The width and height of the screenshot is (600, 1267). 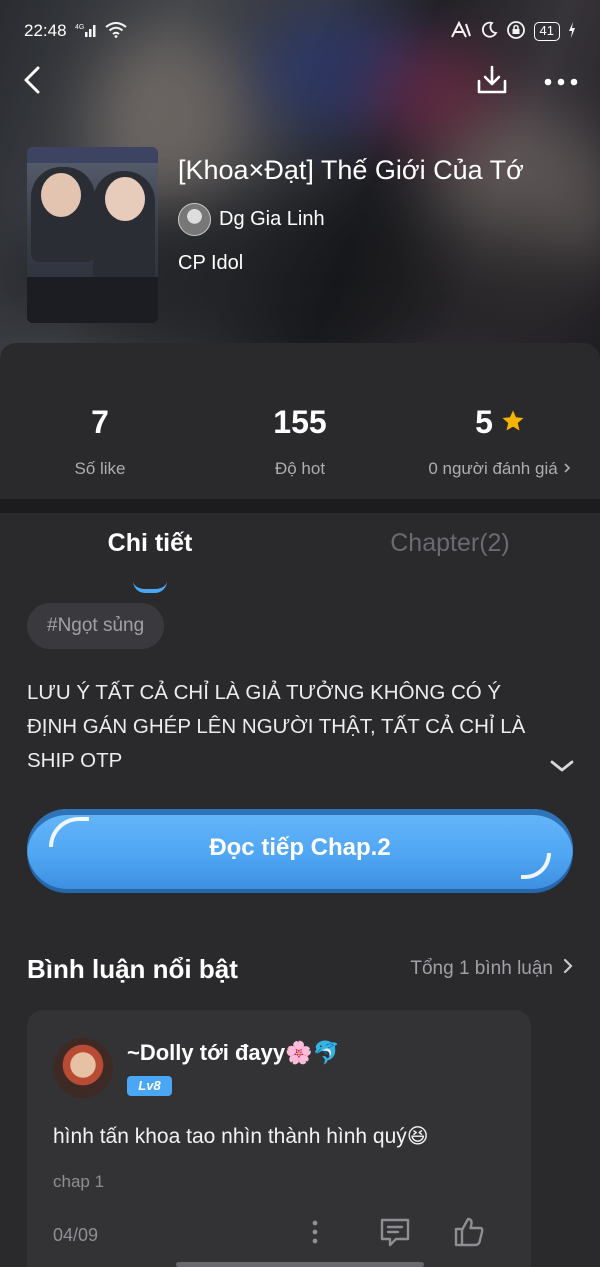 I want to click on tab-details: Chi tiết, so click(x=150, y=543).